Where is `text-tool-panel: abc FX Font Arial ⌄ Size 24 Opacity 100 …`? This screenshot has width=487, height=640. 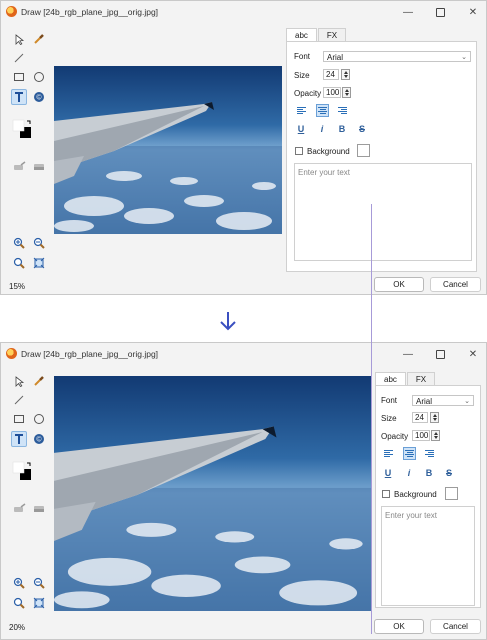 text-tool-panel: abc FX Font Arial ⌄ Size 24 Opacity 100 … is located at coordinates (381, 150).